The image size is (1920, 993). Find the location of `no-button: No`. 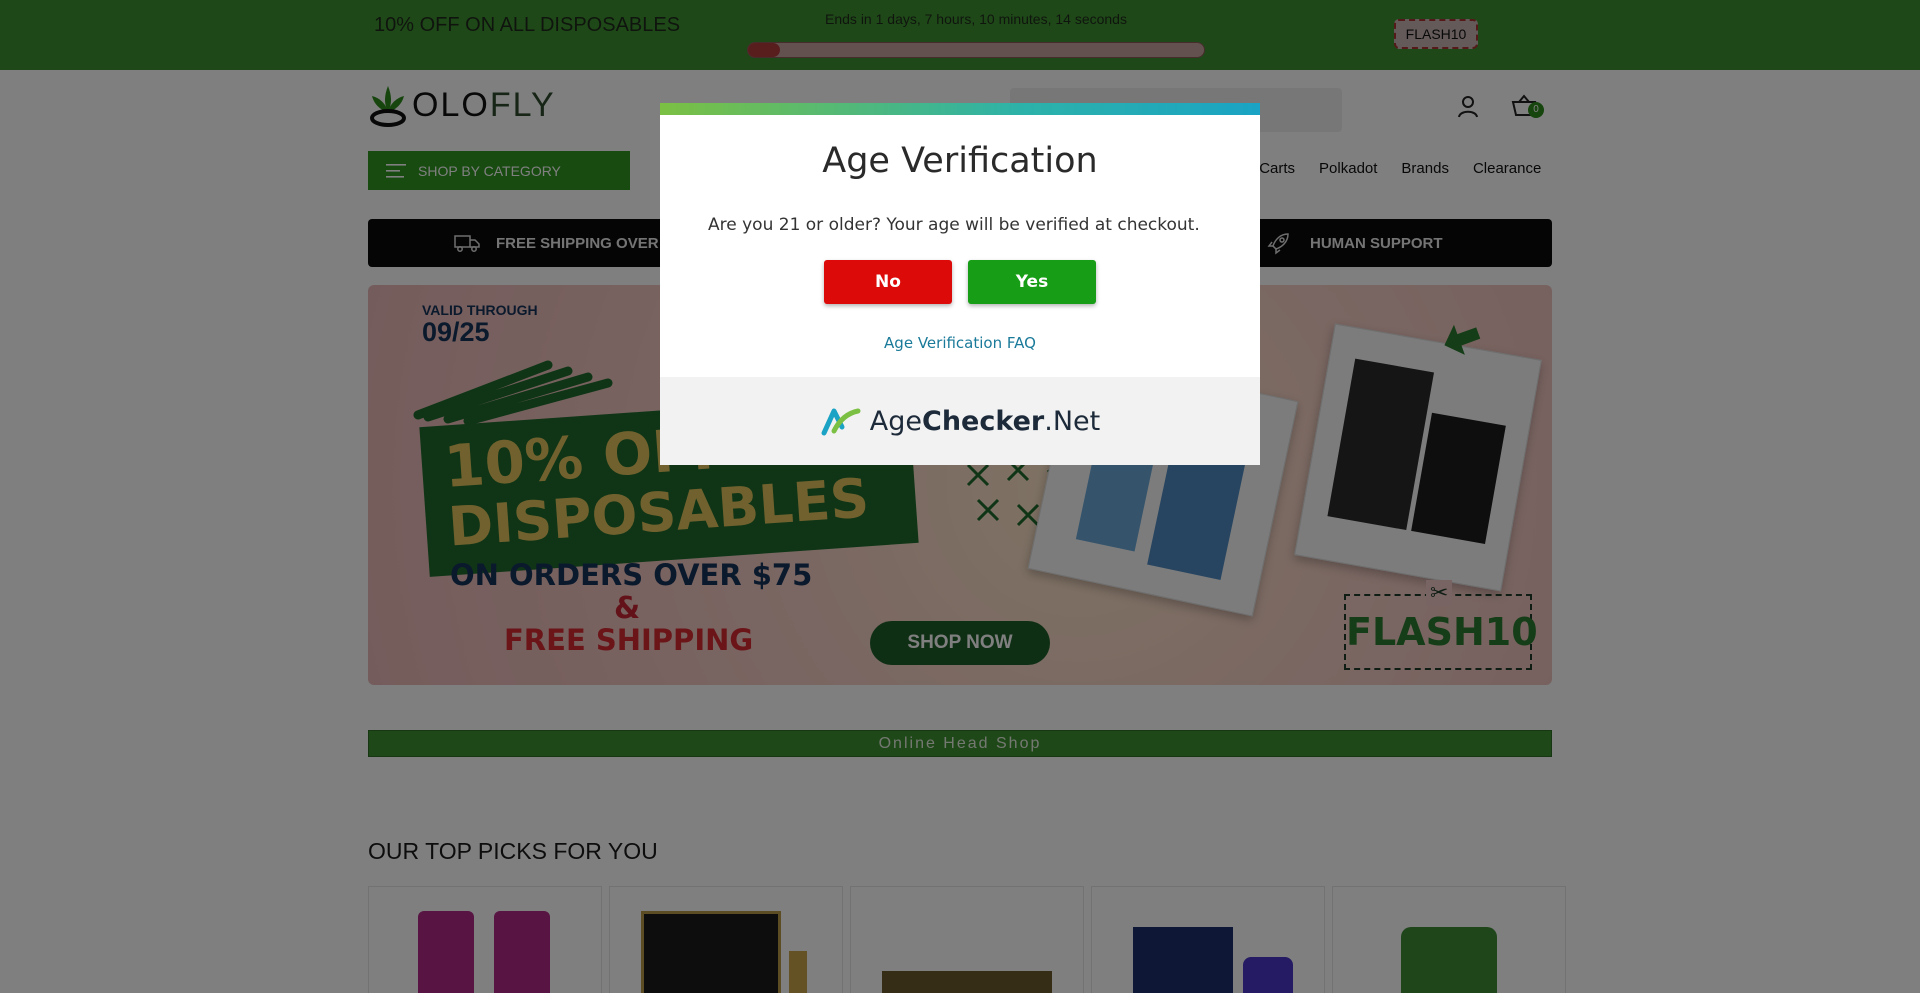

no-button: No is located at coordinates (888, 282).